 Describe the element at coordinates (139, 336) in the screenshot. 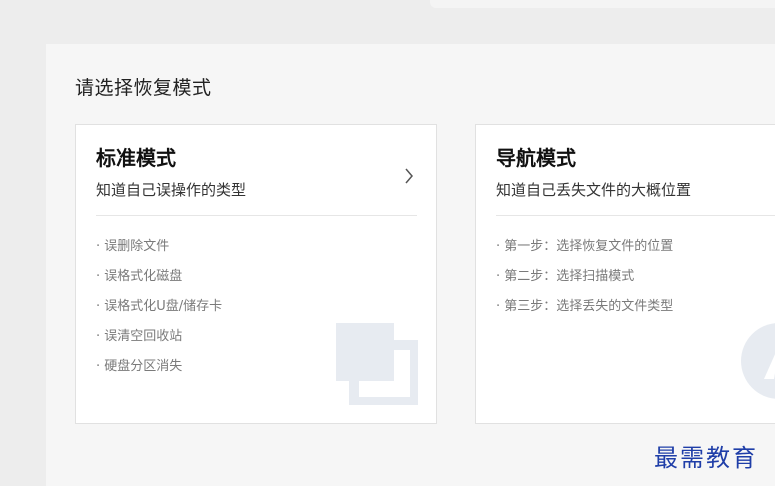

I see `list-item: · 误清空回收站` at that location.